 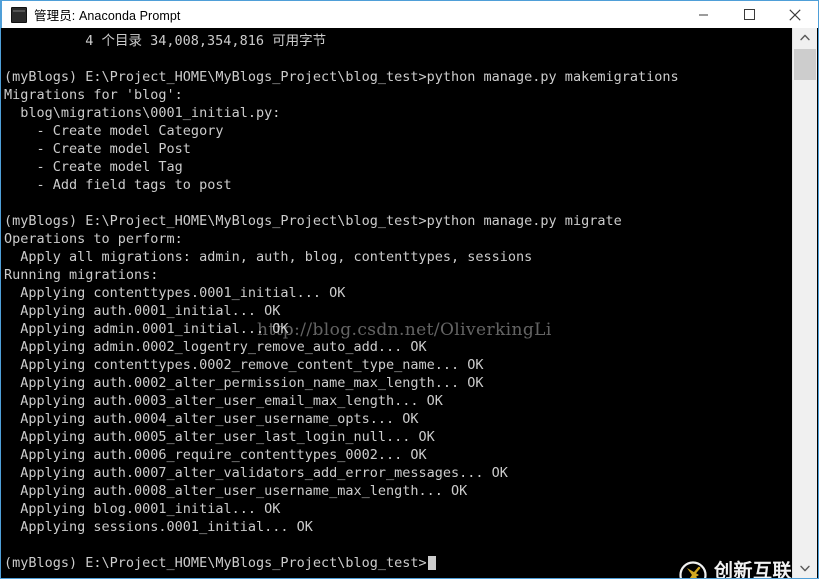 I want to click on maximize-button, so click(x=749, y=14).